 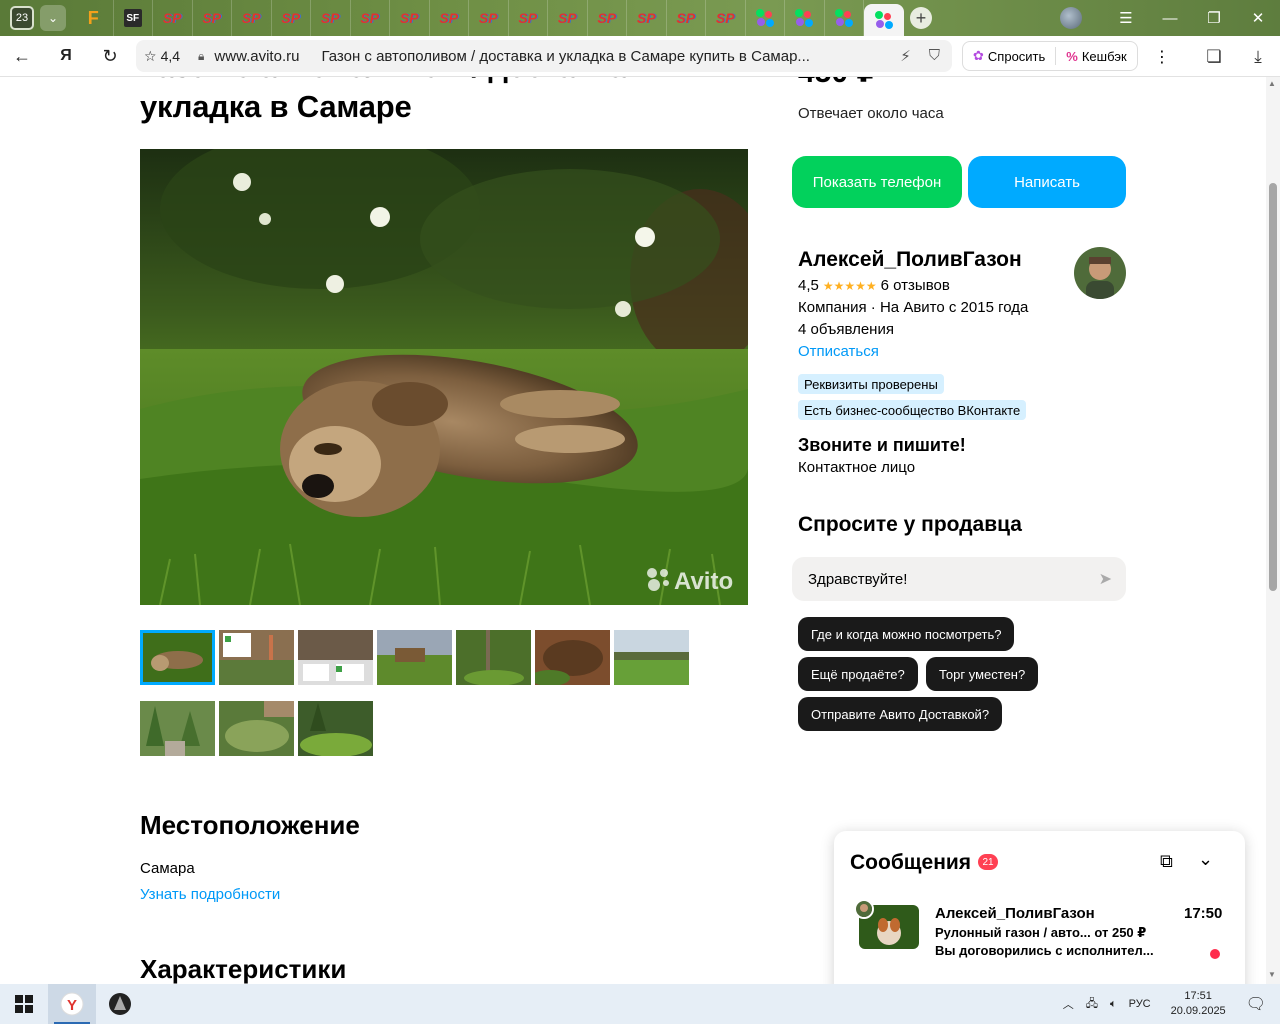 What do you see at coordinates (210, 894) in the screenshot?
I see `location-details-link: Узнать подробности` at bounding box center [210, 894].